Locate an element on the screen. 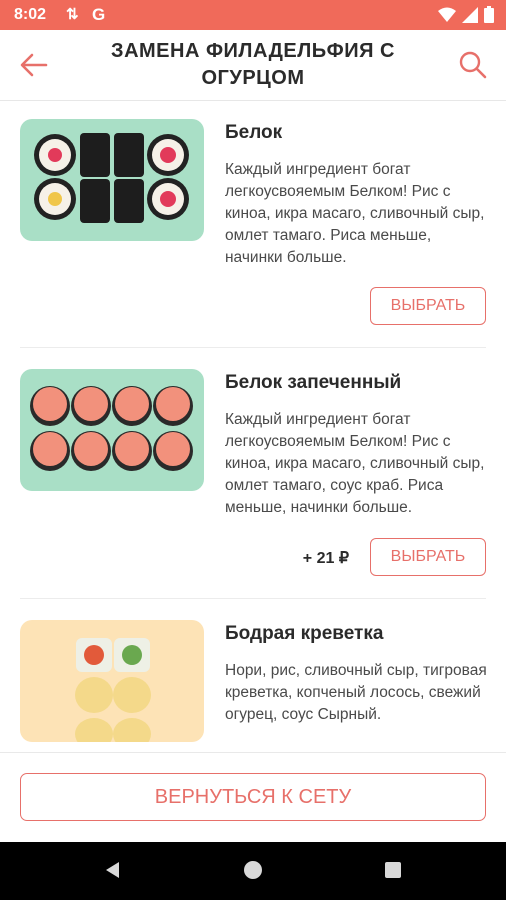 The height and width of the screenshot is (900, 506). return-to-set-button: ВЕРНУТЬСЯ К СЕТУ is located at coordinates (253, 797).